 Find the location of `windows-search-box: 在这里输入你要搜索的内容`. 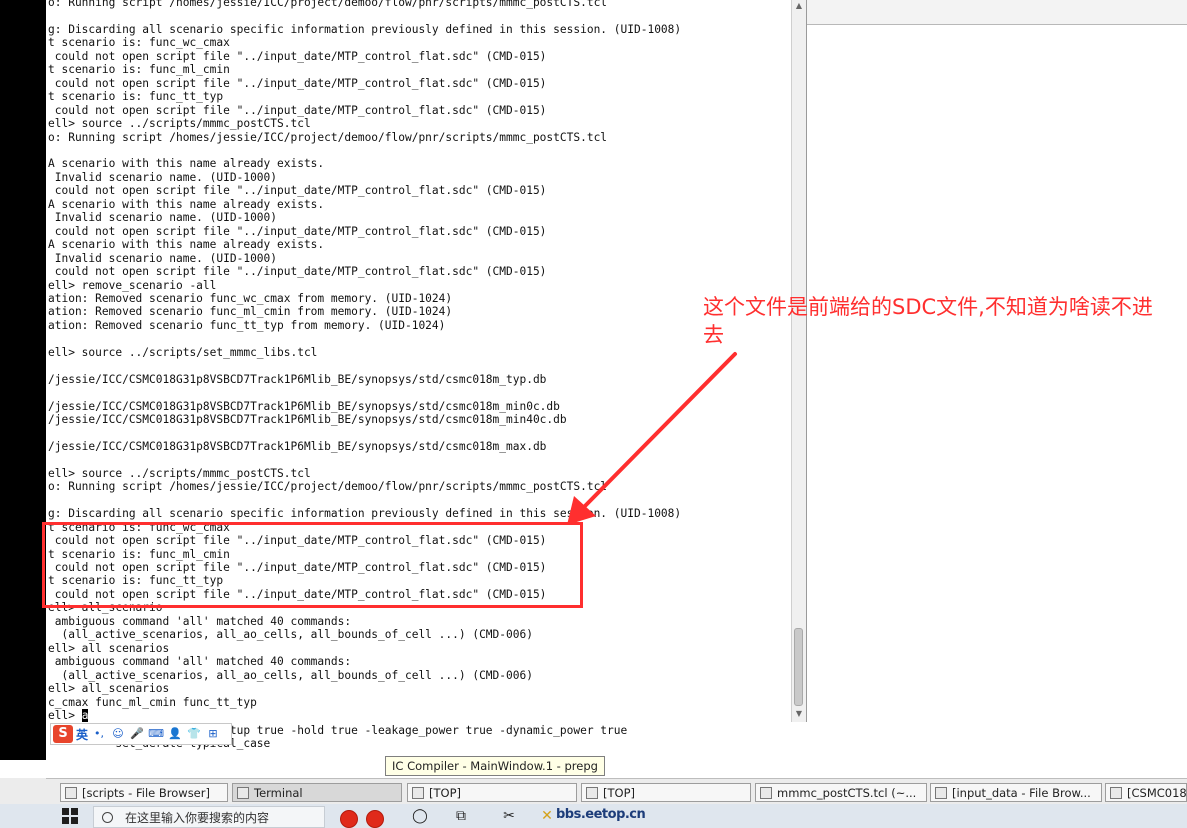

windows-search-box: 在这里输入你要搜索的内容 is located at coordinates (209, 817).